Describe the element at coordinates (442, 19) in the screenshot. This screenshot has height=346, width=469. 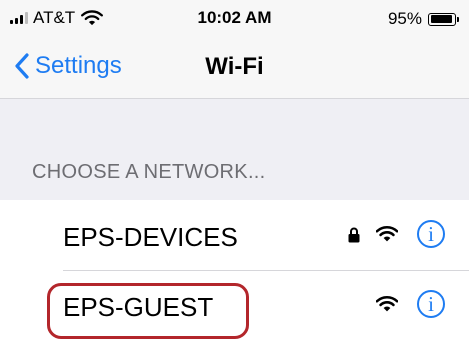
I see `battery-icon` at that location.